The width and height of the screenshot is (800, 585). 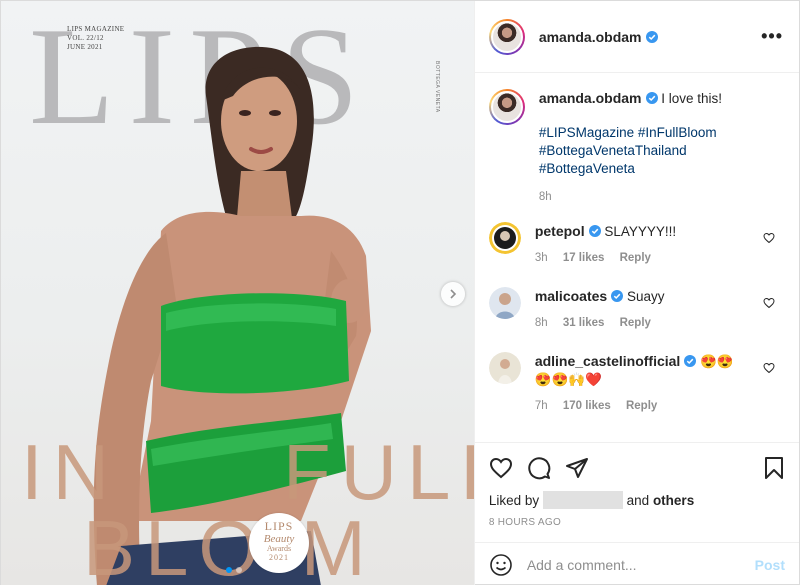 What do you see at coordinates (560, 231) in the screenshot?
I see `comment-username: petepol` at bounding box center [560, 231].